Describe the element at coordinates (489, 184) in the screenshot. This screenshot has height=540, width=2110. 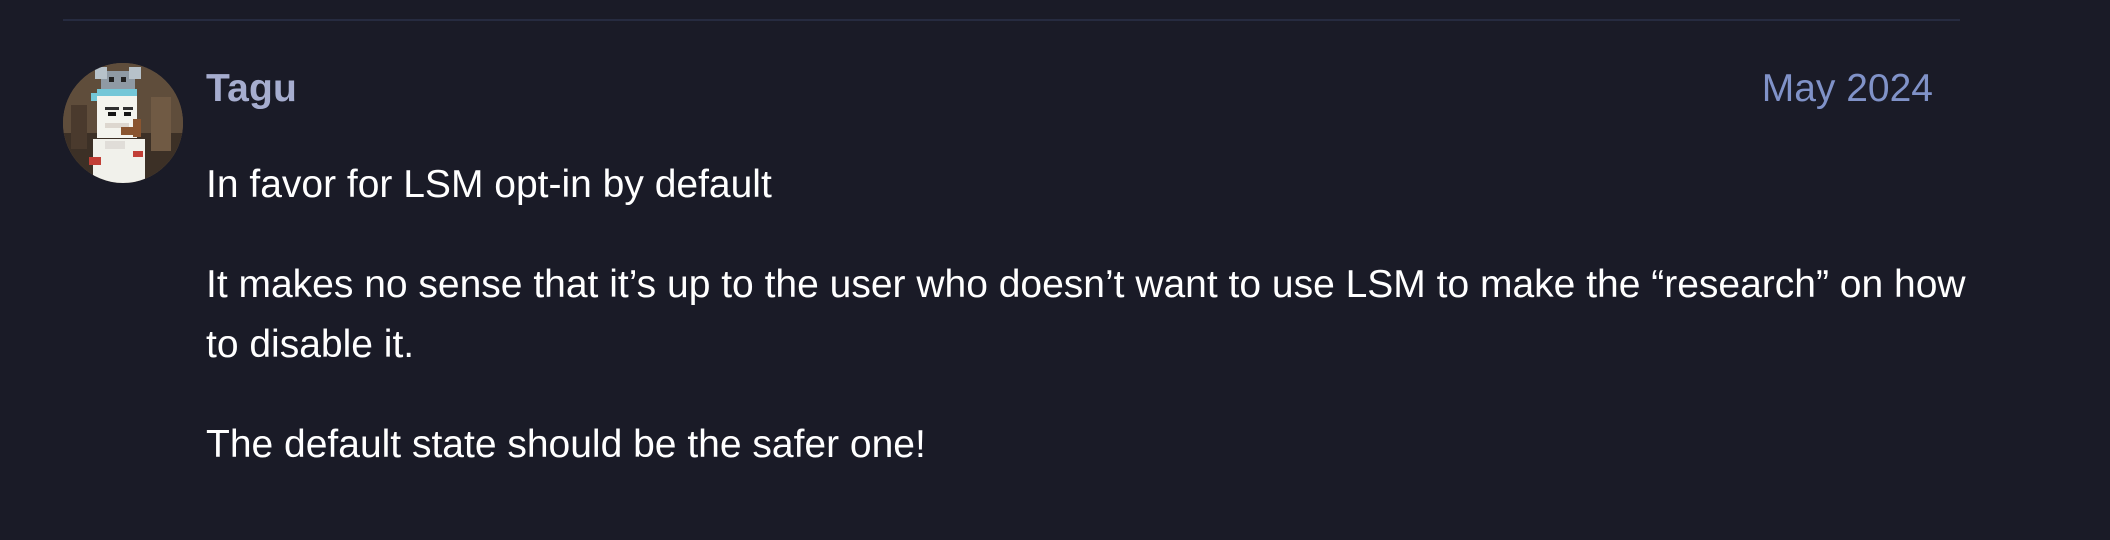
I see `post-paragraph: In favor for LSM opt-in by default` at that location.